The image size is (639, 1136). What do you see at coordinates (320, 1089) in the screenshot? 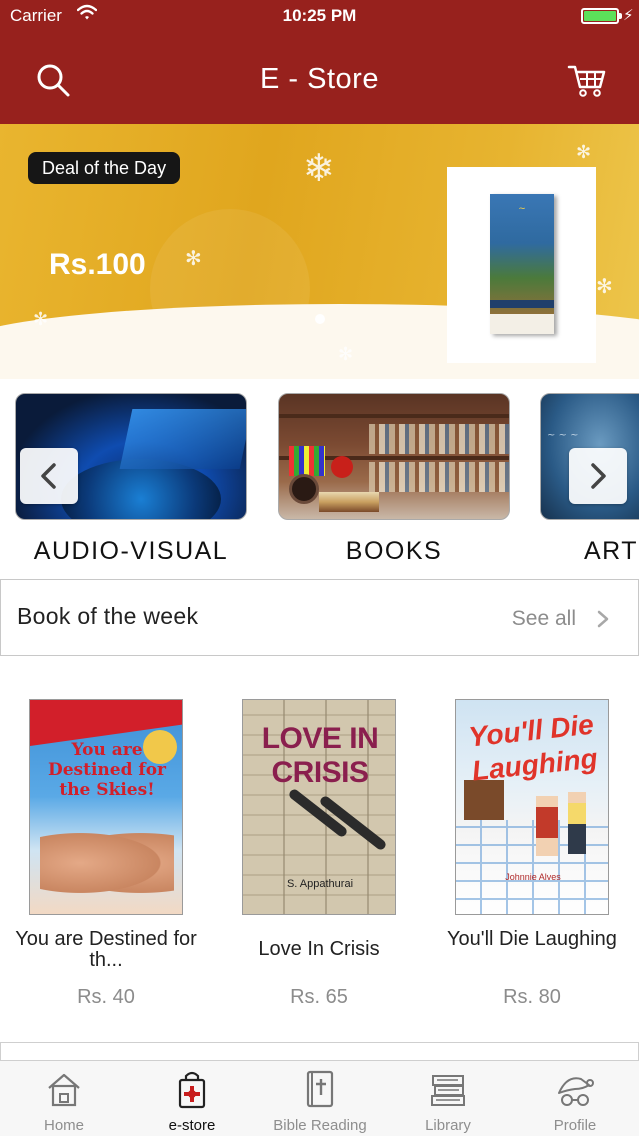
I see `bible-icon` at bounding box center [320, 1089].